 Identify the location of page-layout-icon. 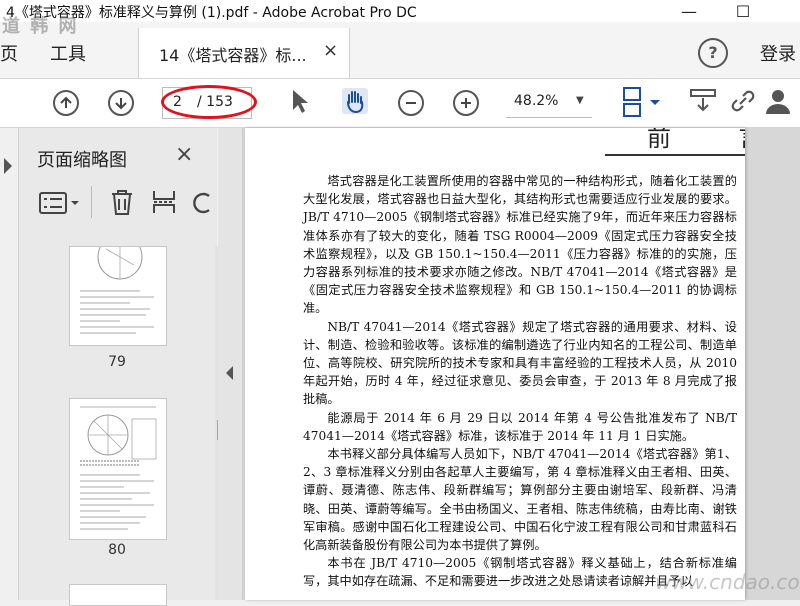
(641, 102).